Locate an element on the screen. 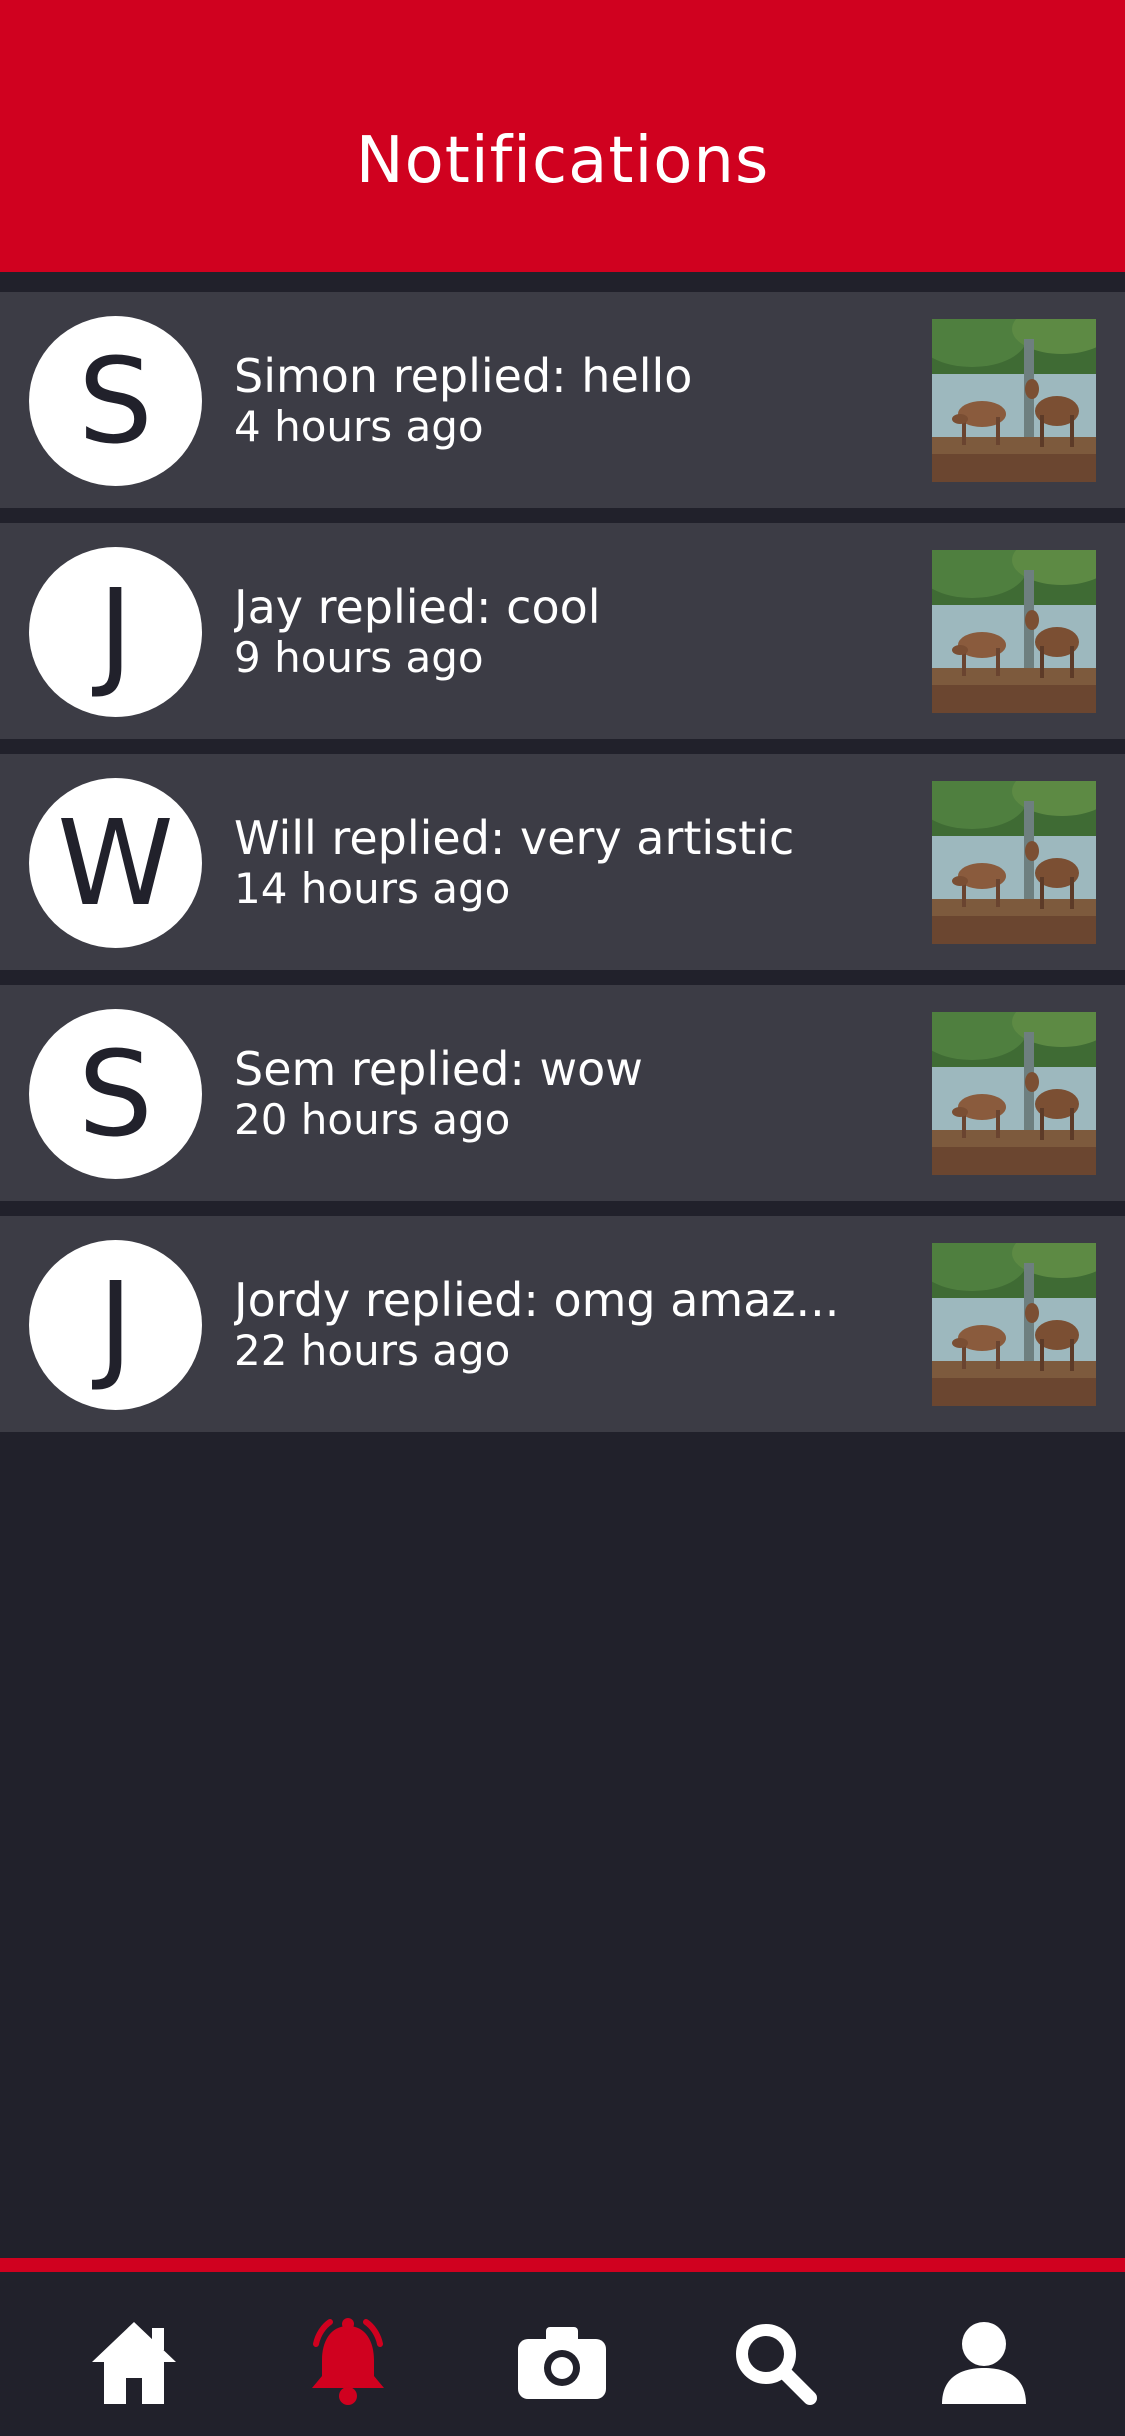 This screenshot has height=2436, width=1125. user-icon is located at coordinates (984, 2364).